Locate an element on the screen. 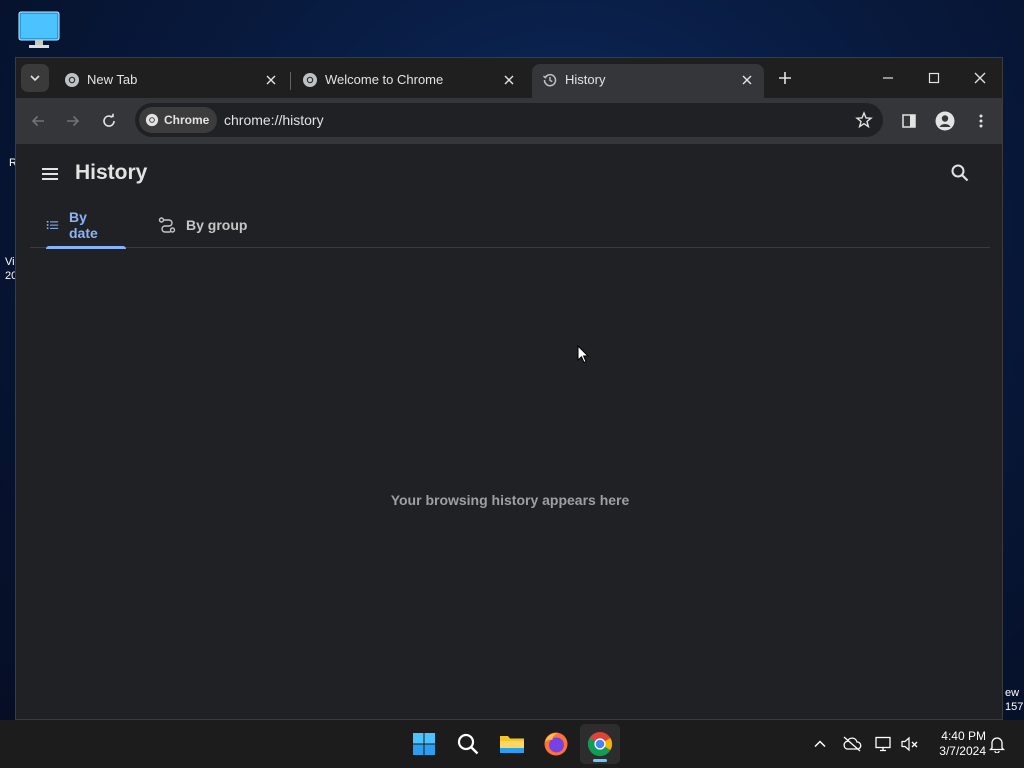 The width and height of the screenshot is (1024, 768). speaker-muted-icon is located at coordinates (909, 744).